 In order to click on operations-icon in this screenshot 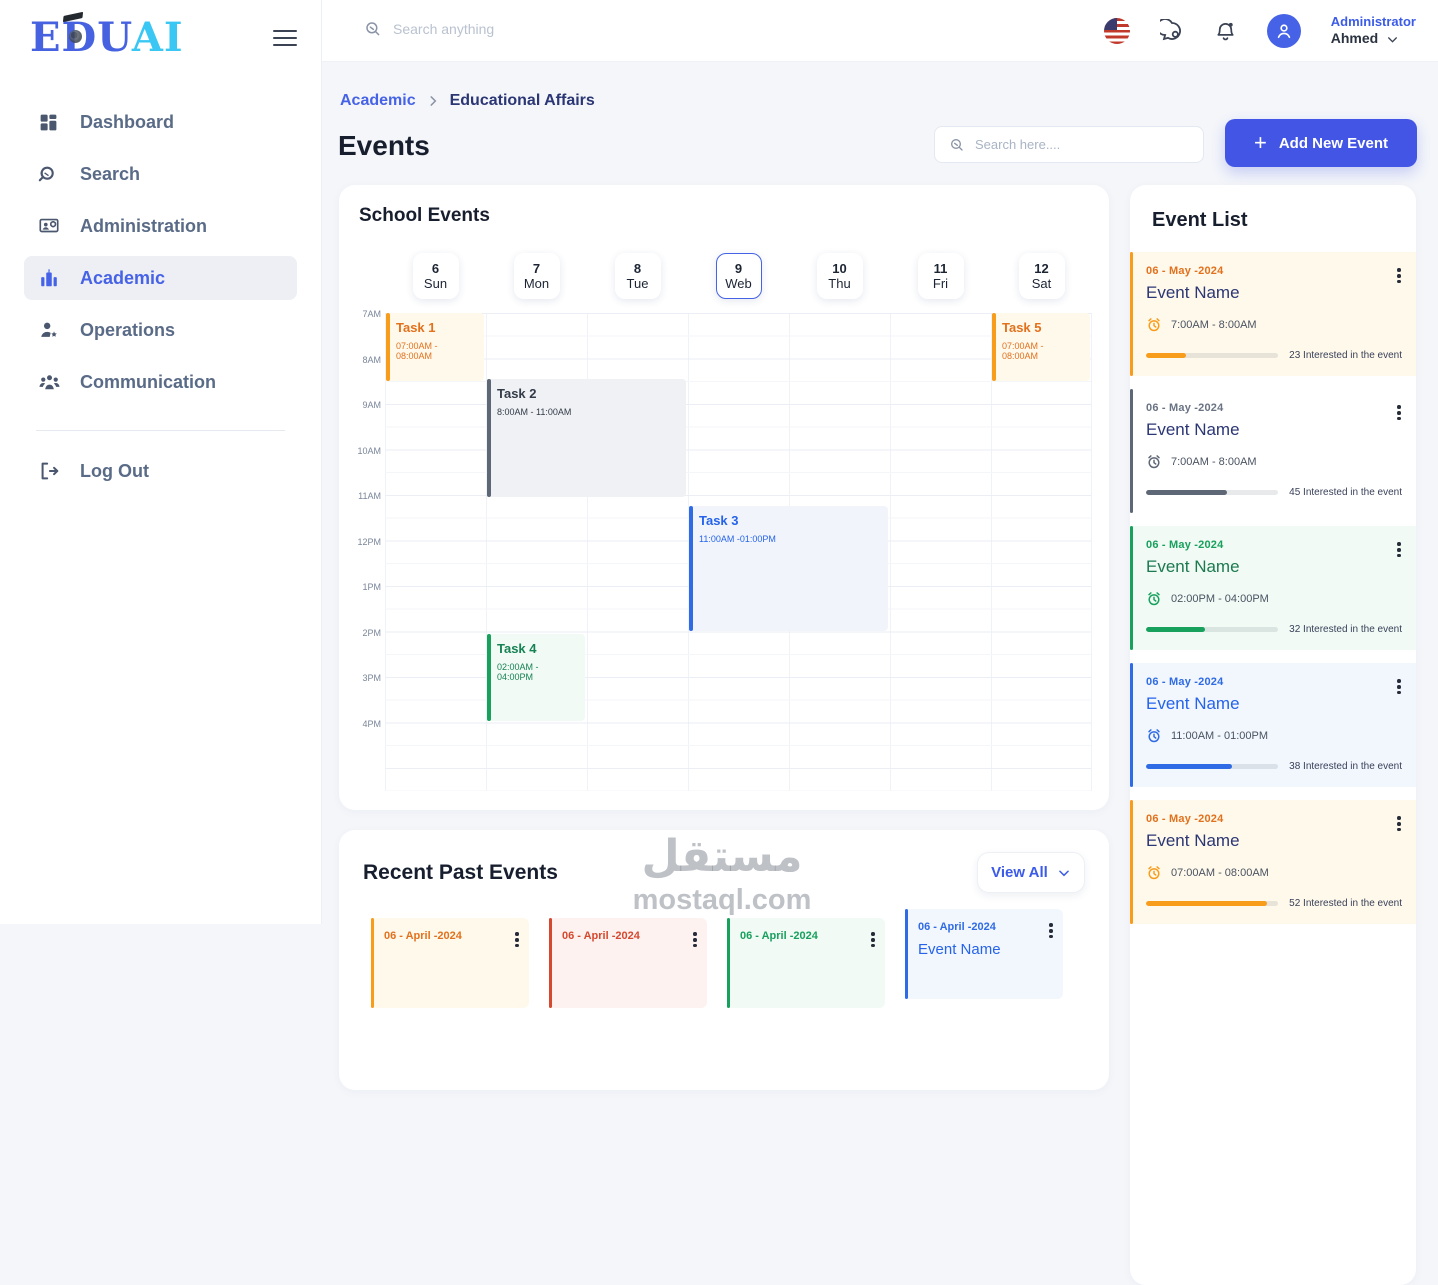, I will do `click(50, 330)`.